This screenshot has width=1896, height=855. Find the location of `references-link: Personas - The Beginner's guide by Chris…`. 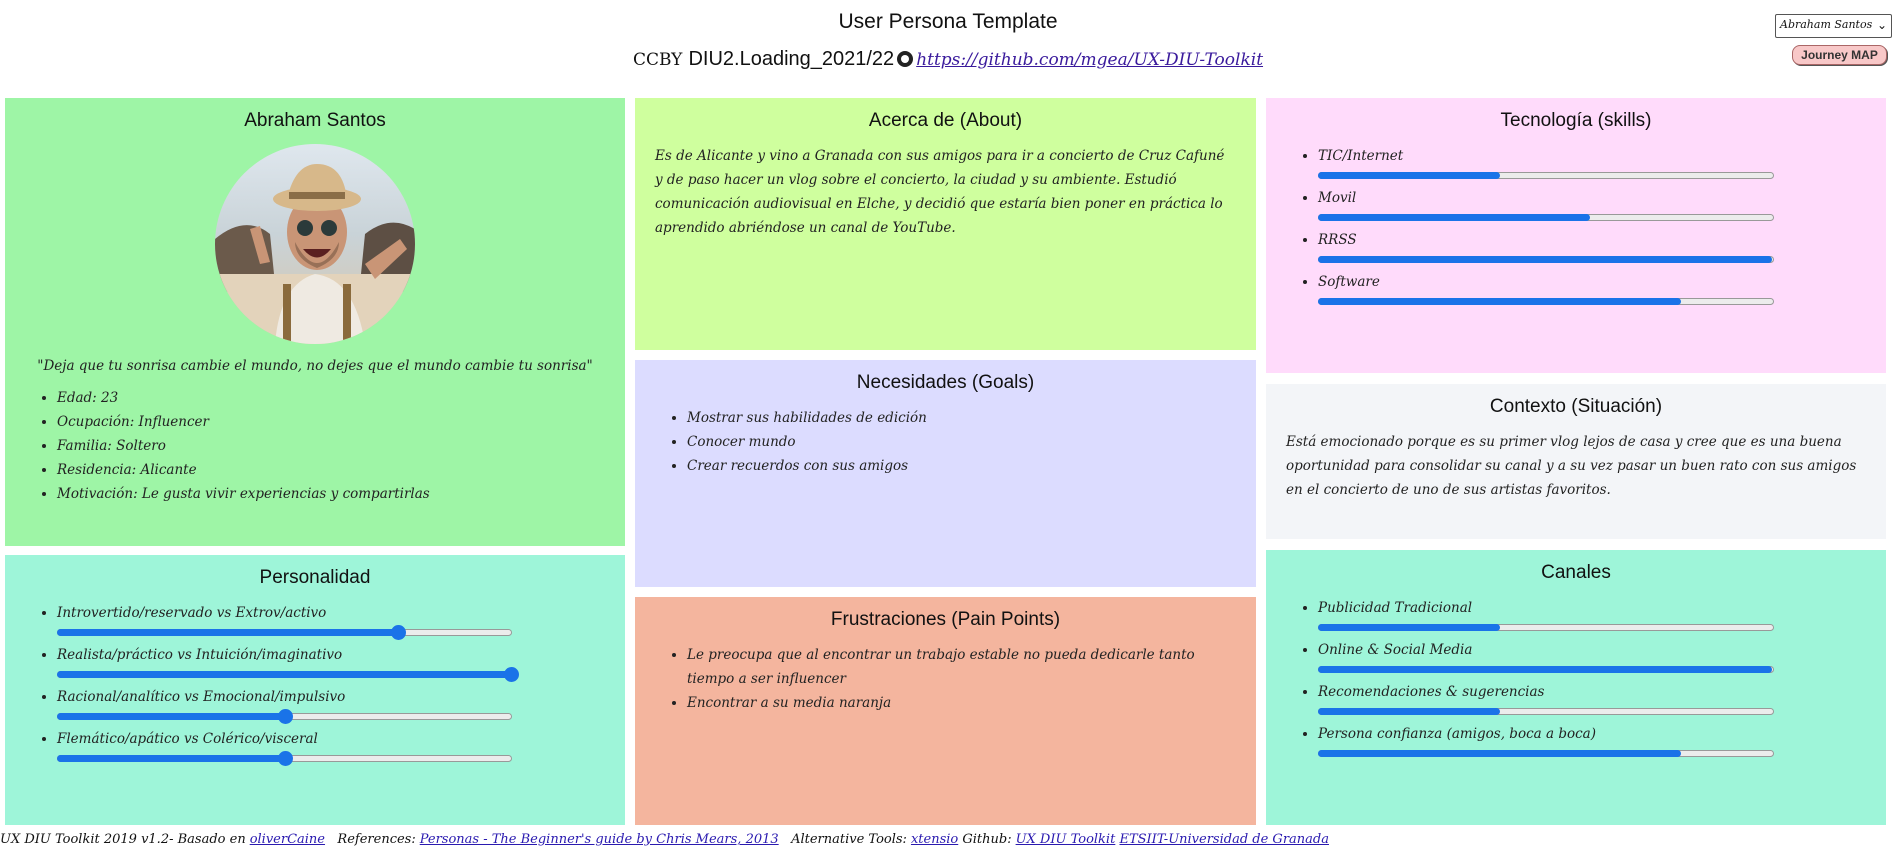

references-link: Personas - The Beginner's guide by Chris… is located at coordinates (599, 839).